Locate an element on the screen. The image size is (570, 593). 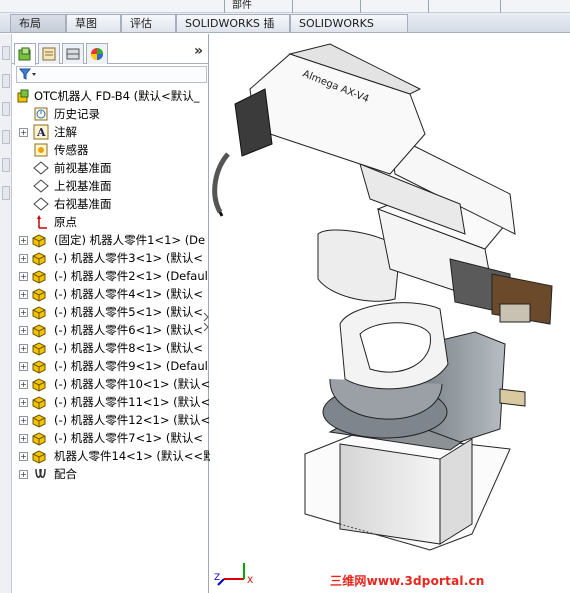
tree-item-right-plane: 右视基准面 is located at coordinates (110, 204).